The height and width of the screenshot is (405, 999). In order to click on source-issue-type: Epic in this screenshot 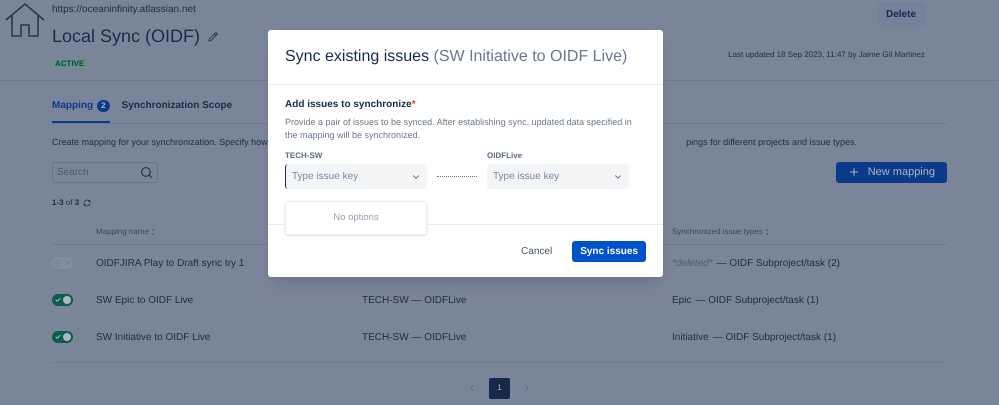, I will do `click(682, 301)`.